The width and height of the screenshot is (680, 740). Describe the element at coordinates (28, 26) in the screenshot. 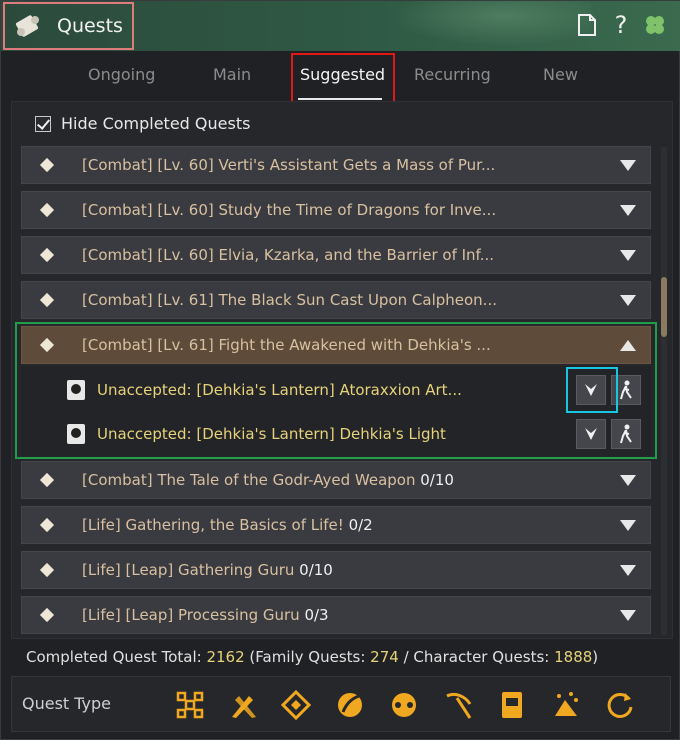

I see `scroll-icon` at that location.